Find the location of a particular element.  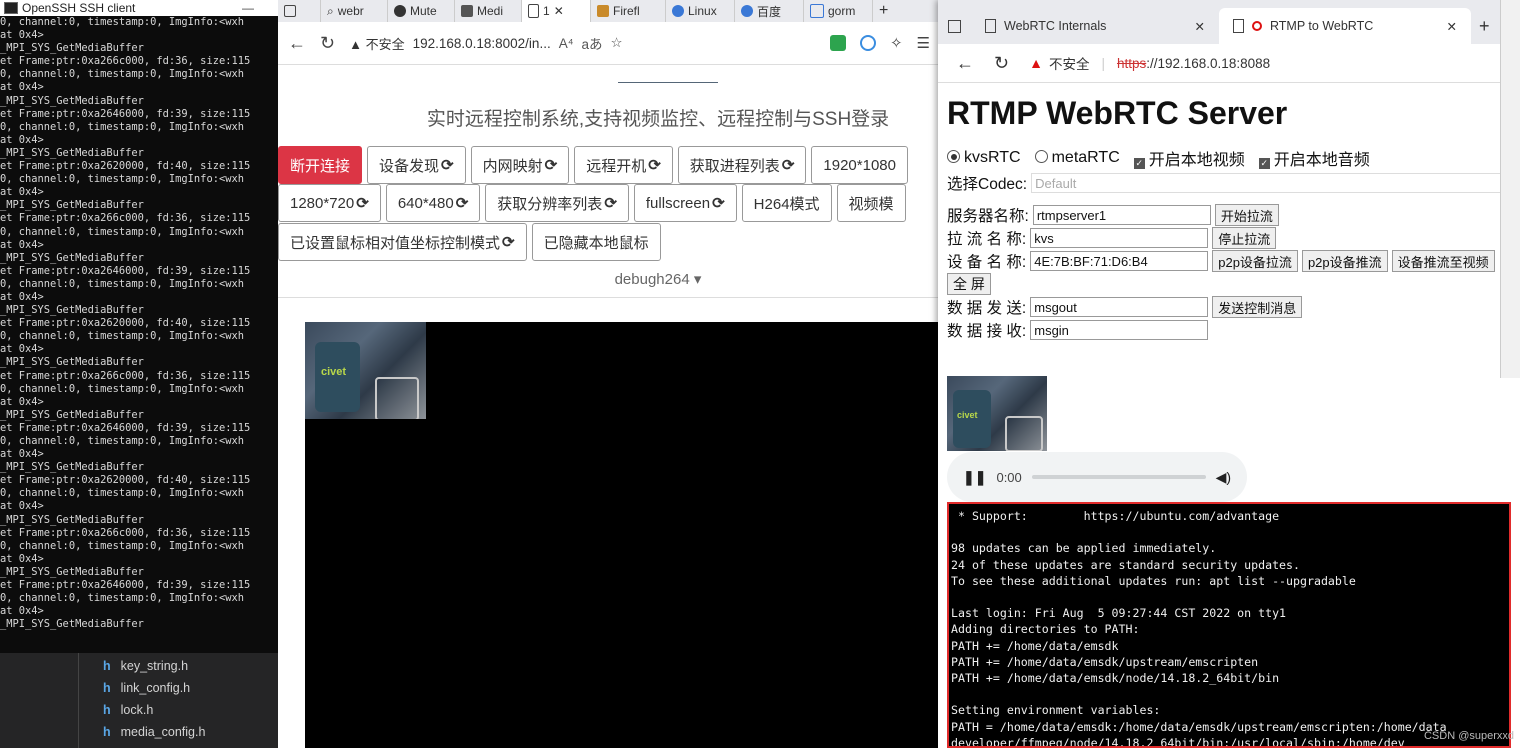

p2p-pull-button: p2p设备拉流 is located at coordinates (1255, 261).